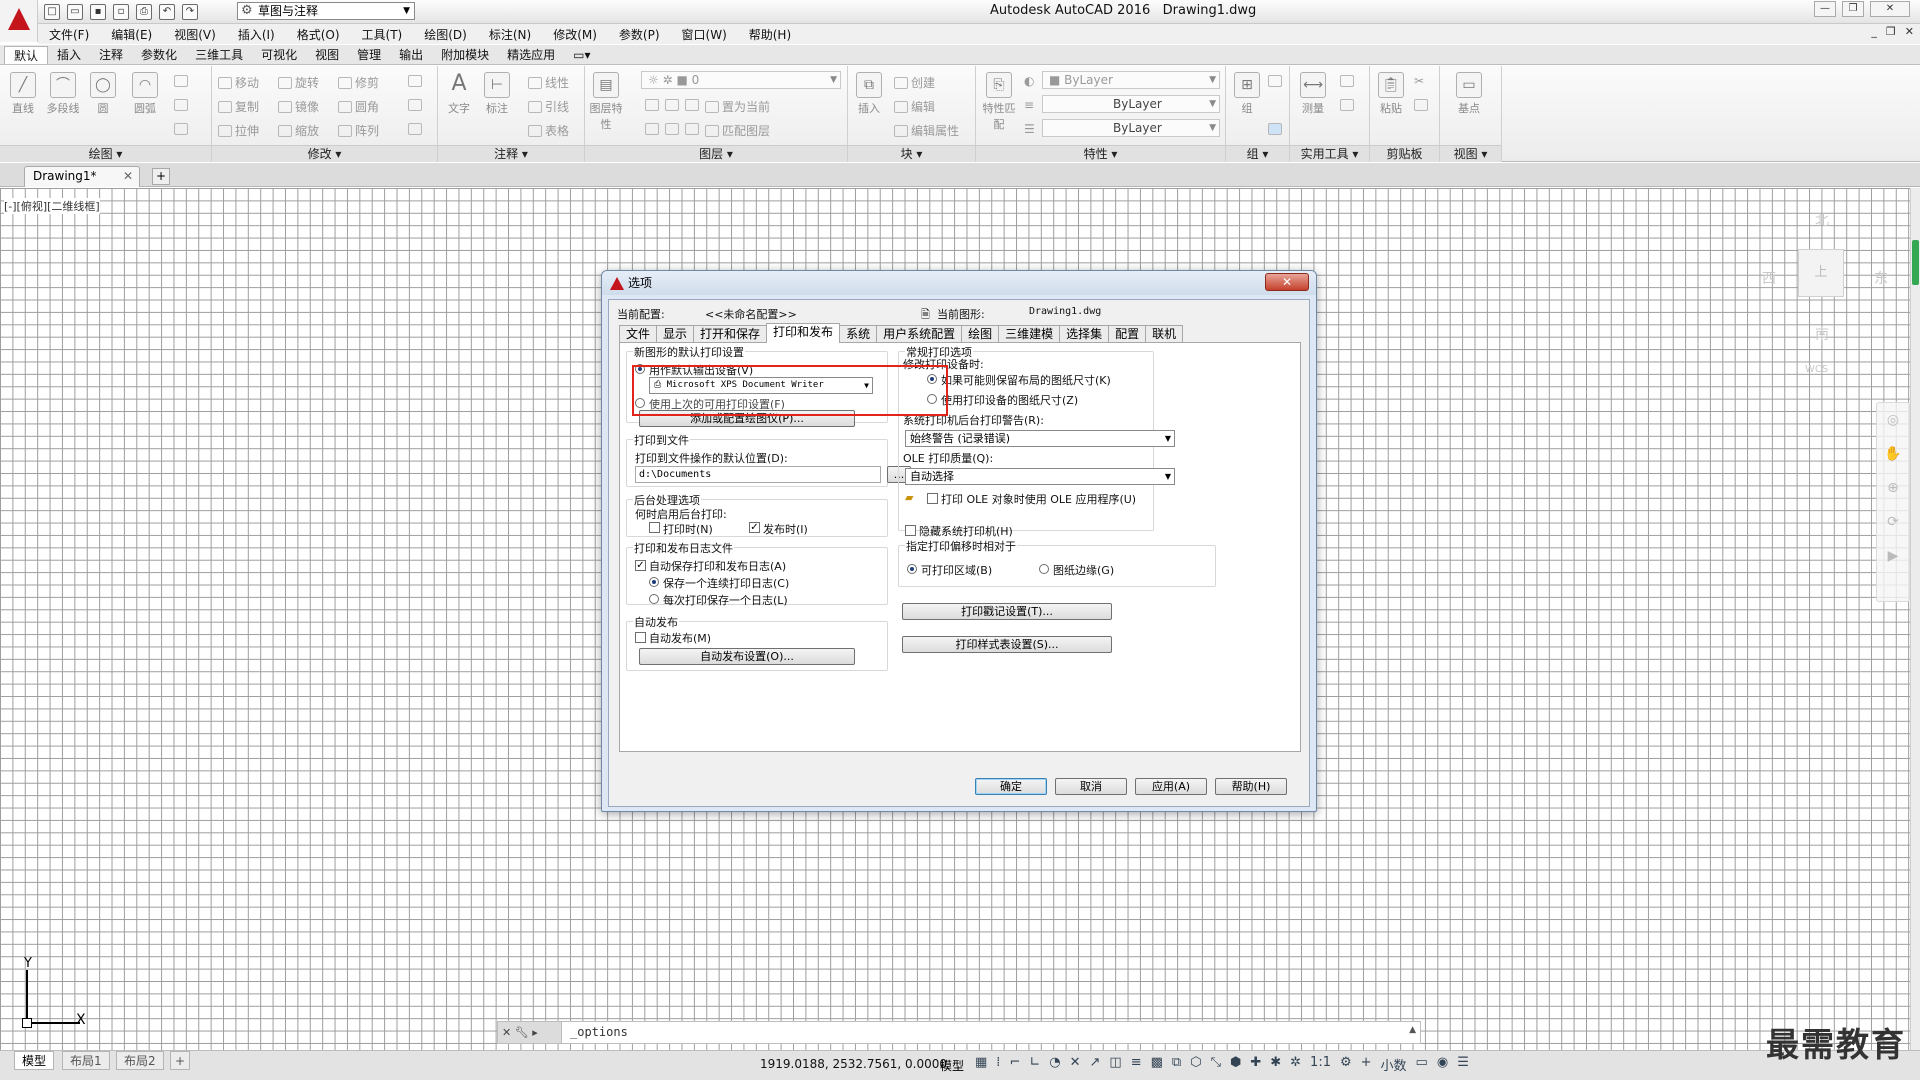 The height and width of the screenshot is (1080, 1920). What do you see at coordinates (1100, 153) in the screenshot?
I see `panel-properties-title: 特性 ▾` at bounding box center [1100, 153].